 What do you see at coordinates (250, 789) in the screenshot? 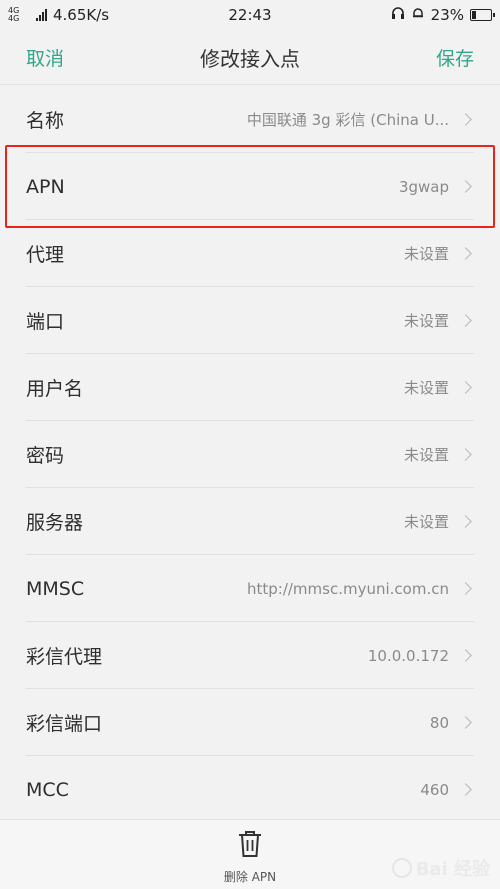
I see `field-row-mcc: MCC 460` at bounding box center [250, 789].